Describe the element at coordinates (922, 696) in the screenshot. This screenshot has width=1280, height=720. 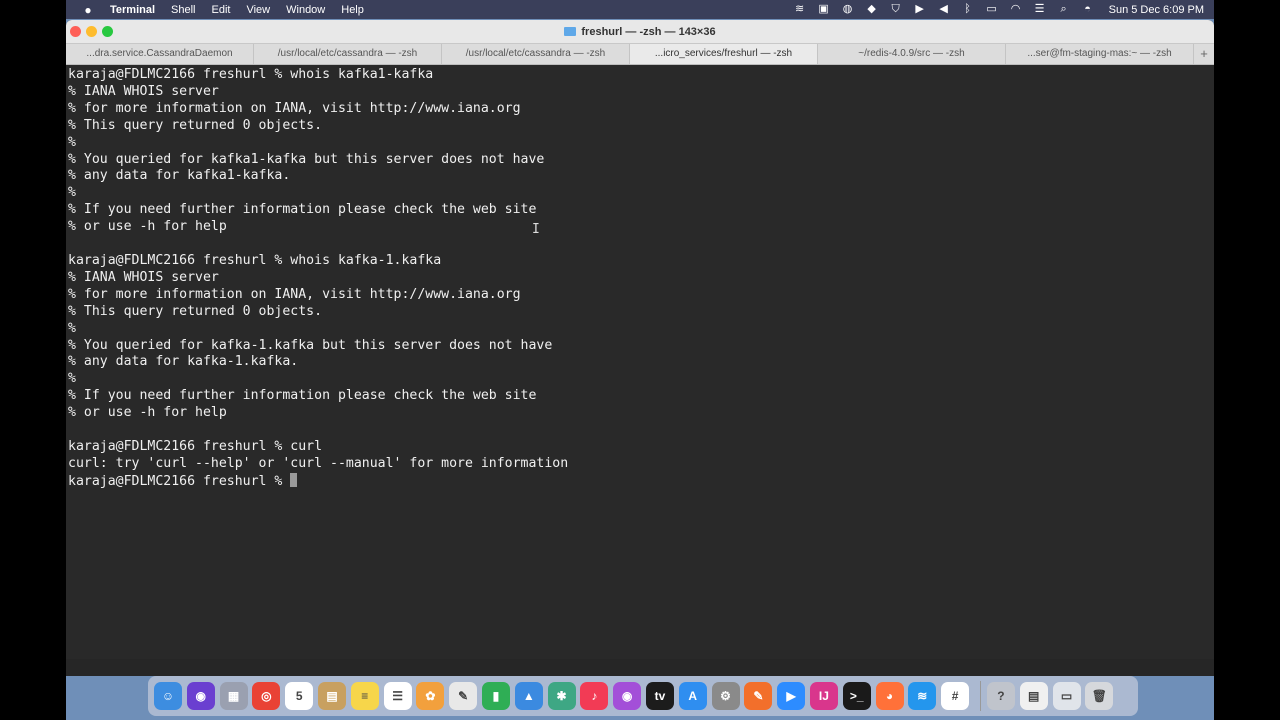
I see `docker-icon: ≋` at that location.